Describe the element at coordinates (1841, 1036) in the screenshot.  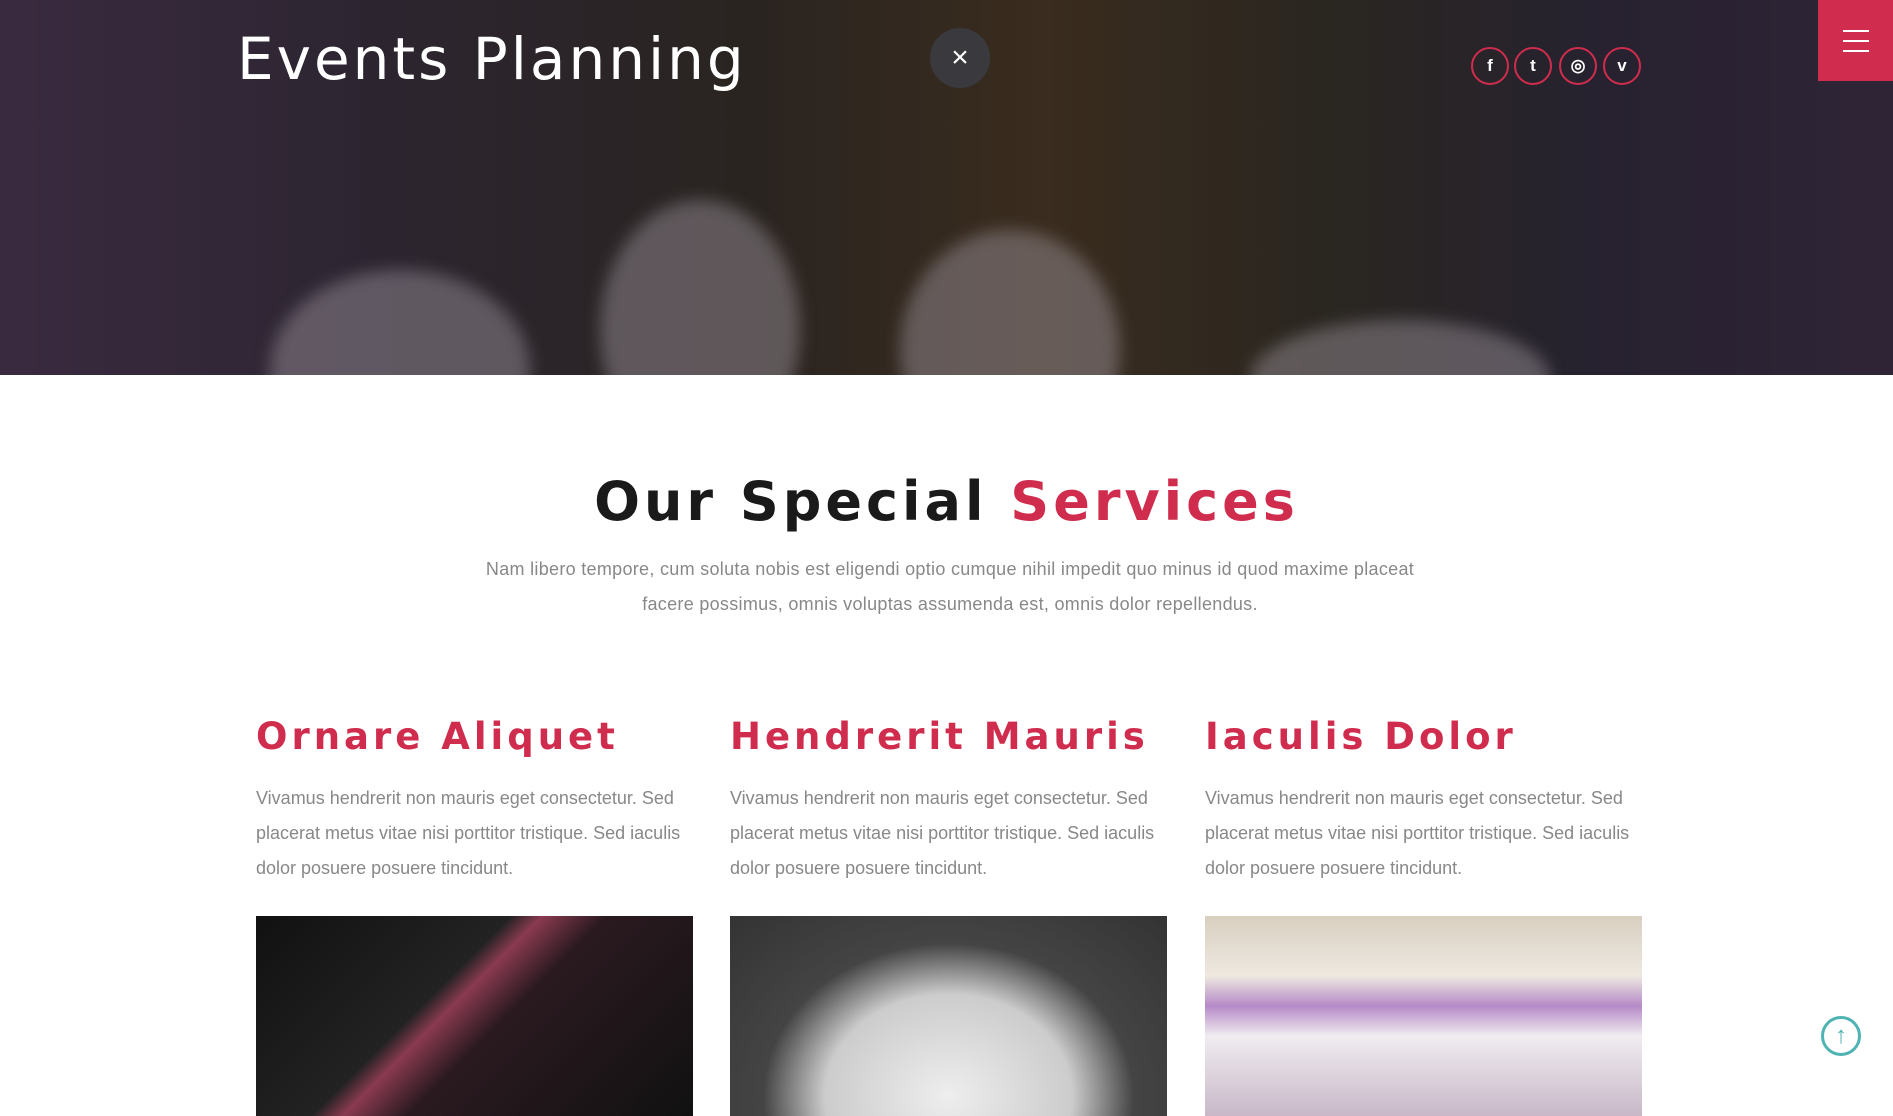
I see `scroll-to-top-icon: ↑` at that location.